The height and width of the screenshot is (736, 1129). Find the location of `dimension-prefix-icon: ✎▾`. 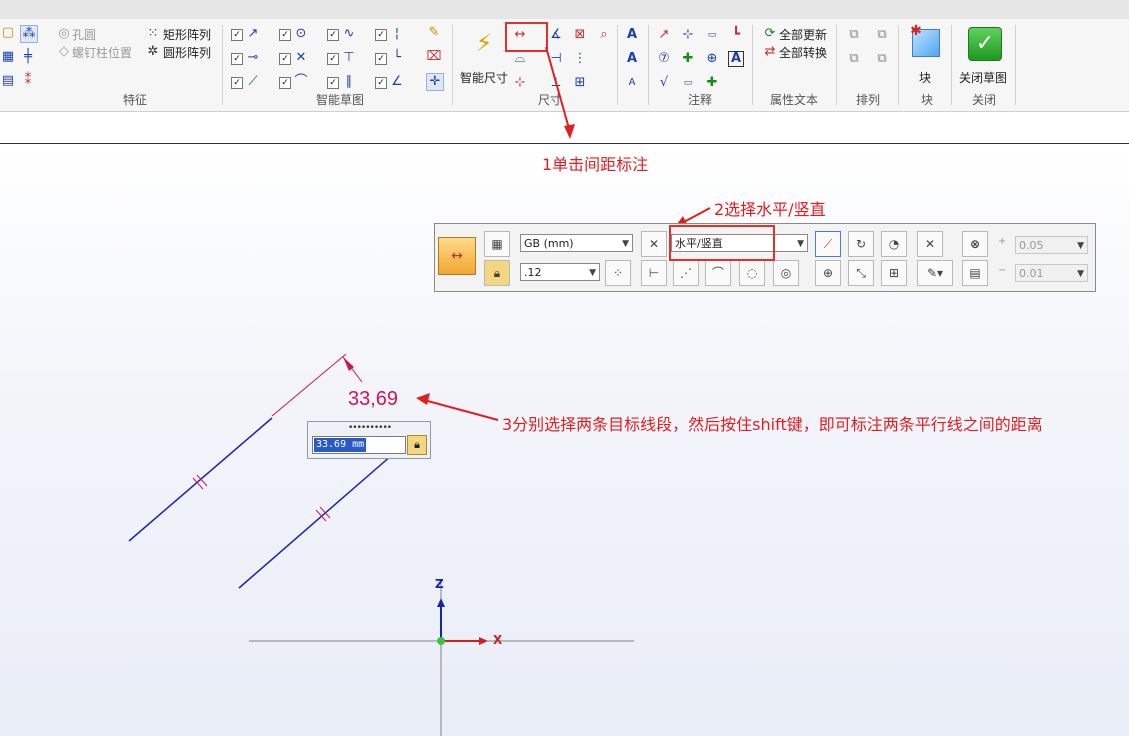

dimension-prefix-icon: ✎▾ is located at coordinates (935, 273).